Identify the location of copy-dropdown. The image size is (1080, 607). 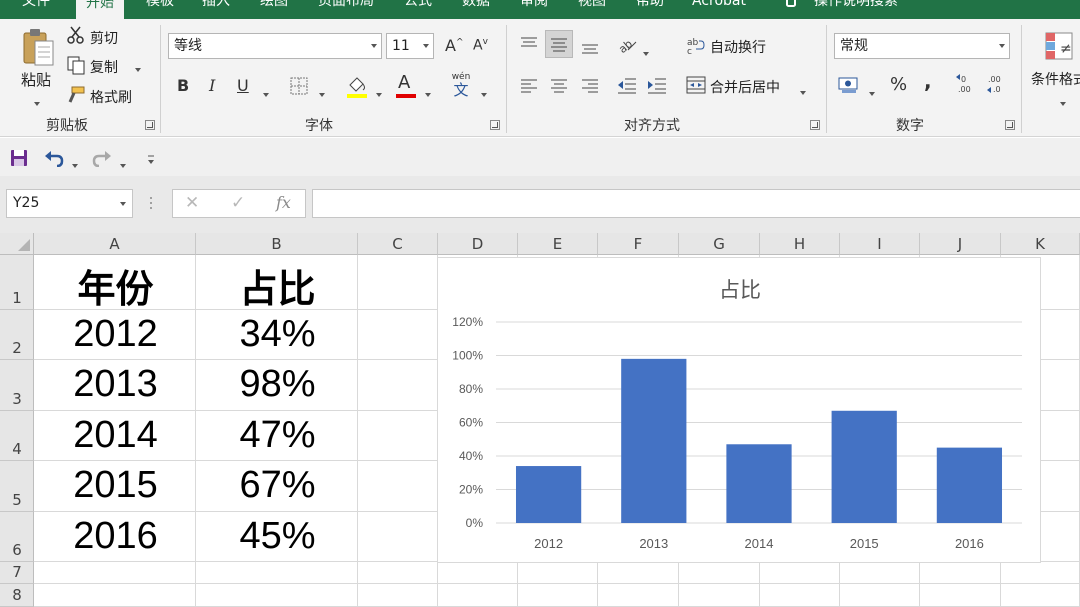
(138, 68).